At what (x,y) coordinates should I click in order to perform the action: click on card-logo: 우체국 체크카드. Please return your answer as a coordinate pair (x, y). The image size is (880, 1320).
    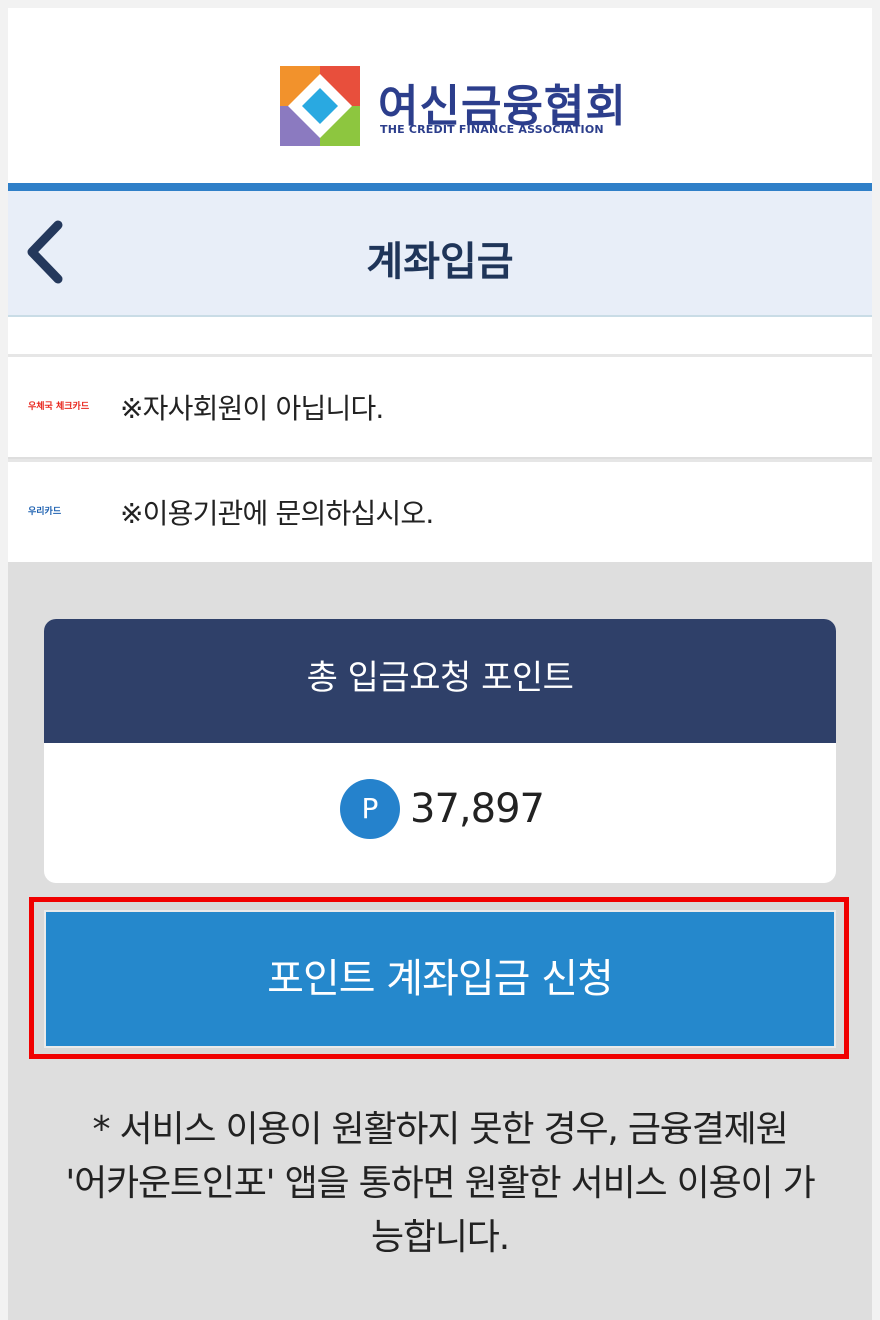
    Looking at the image, I should click on (59, 407).